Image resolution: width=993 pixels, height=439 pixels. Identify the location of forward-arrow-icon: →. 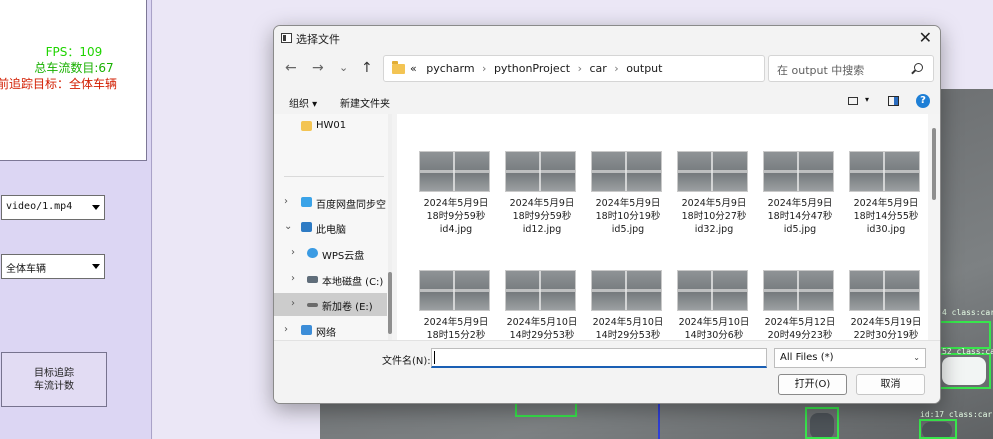
(318, 68).